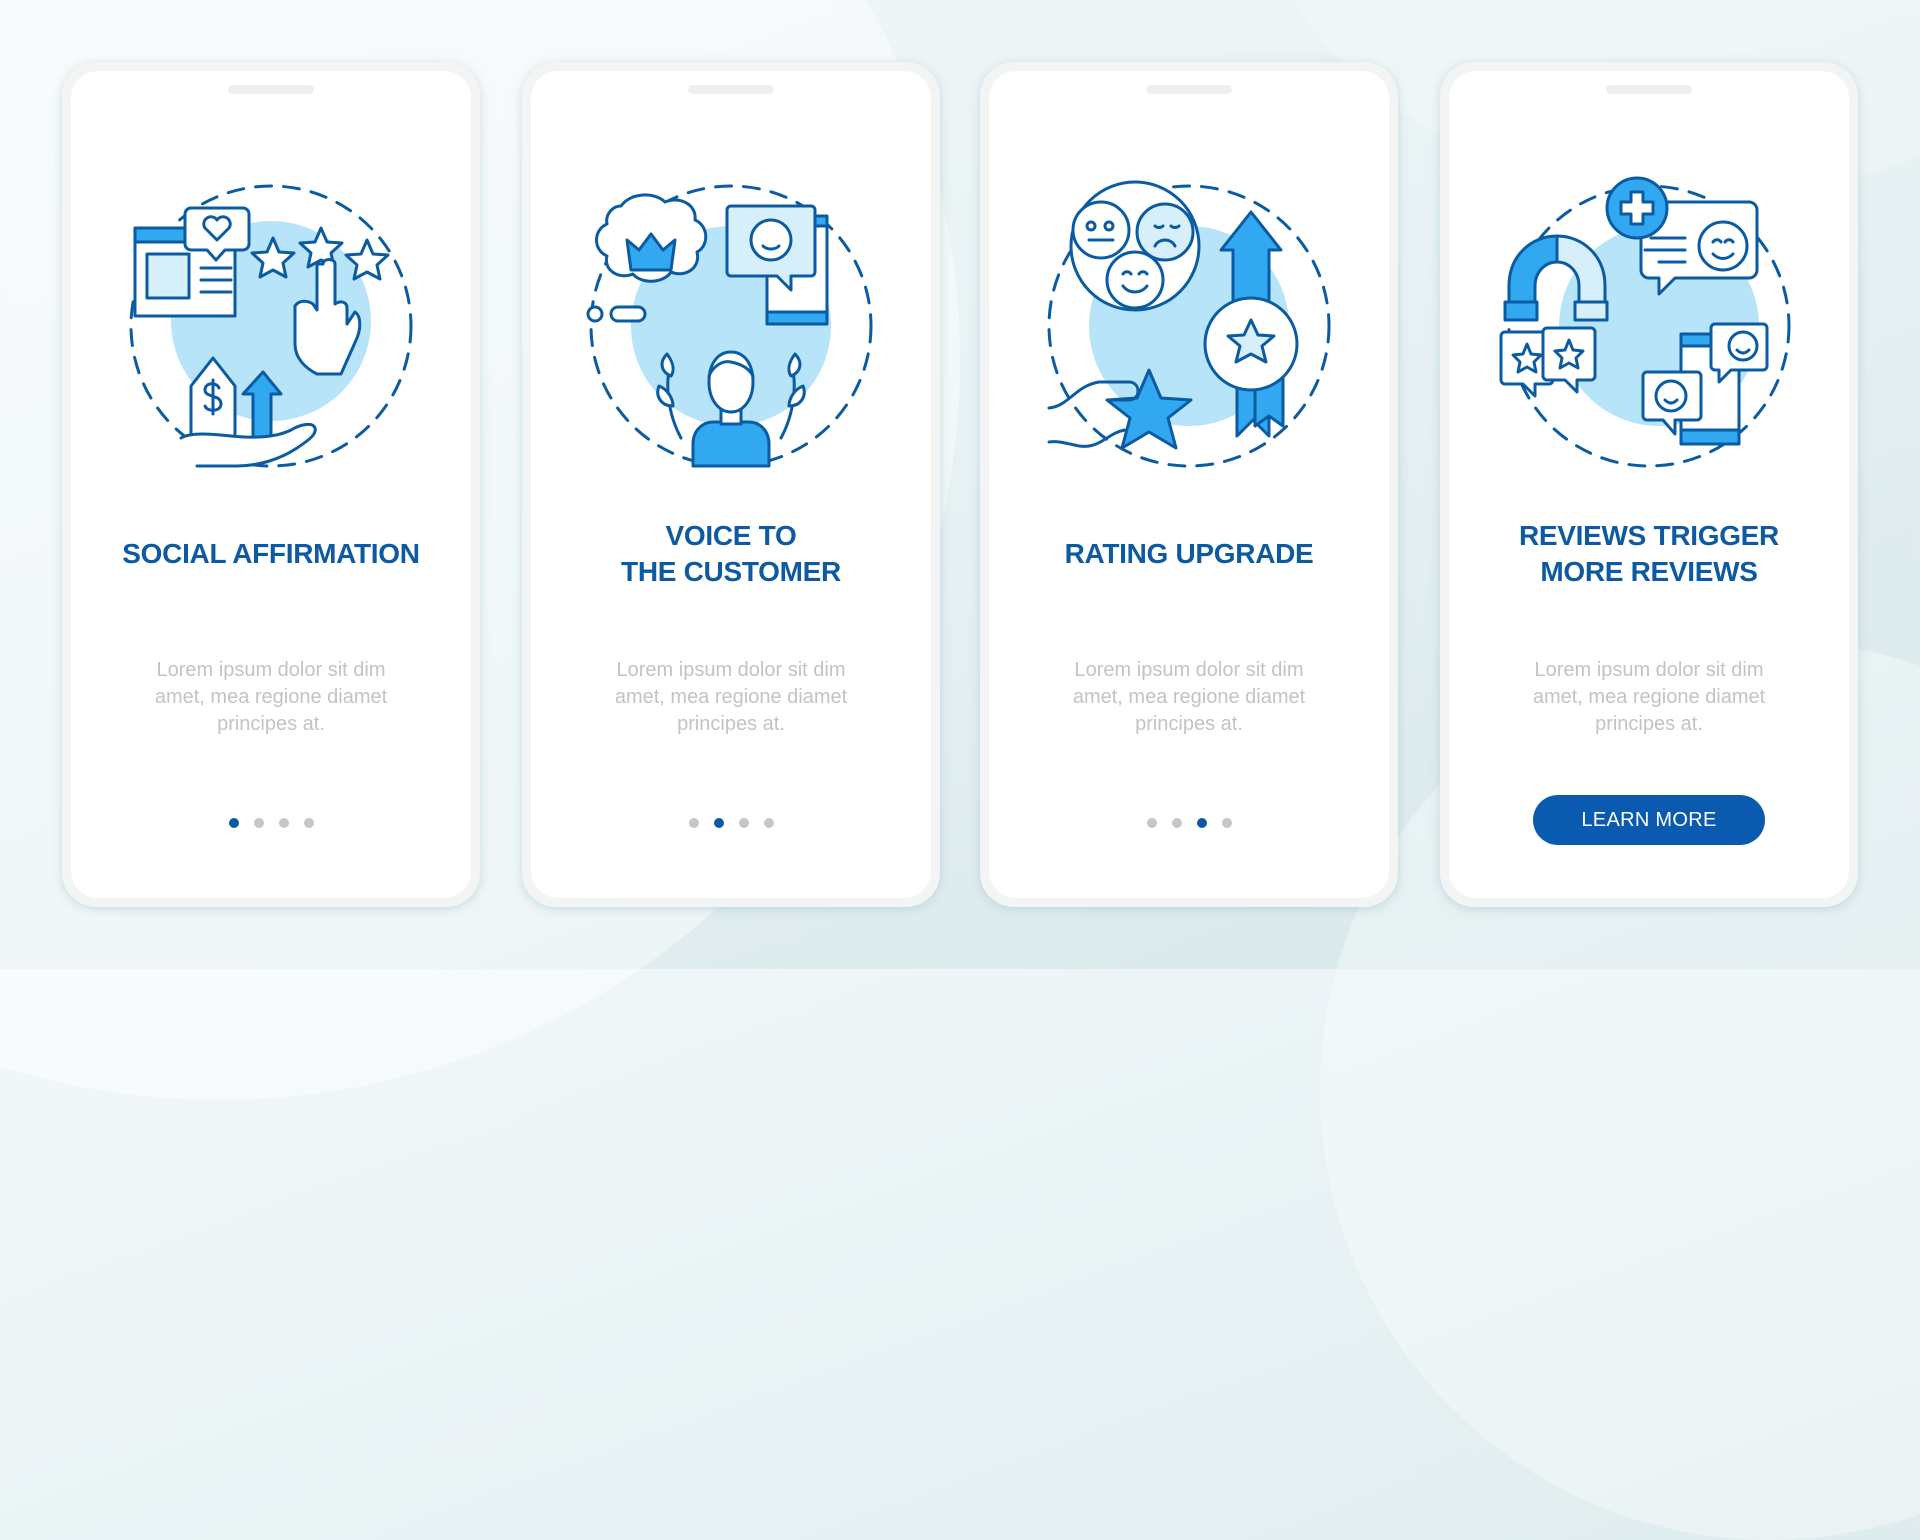 This screenshot has width=1920, height=1540. I want to click on social-proof-illustration, so click(271, 326).